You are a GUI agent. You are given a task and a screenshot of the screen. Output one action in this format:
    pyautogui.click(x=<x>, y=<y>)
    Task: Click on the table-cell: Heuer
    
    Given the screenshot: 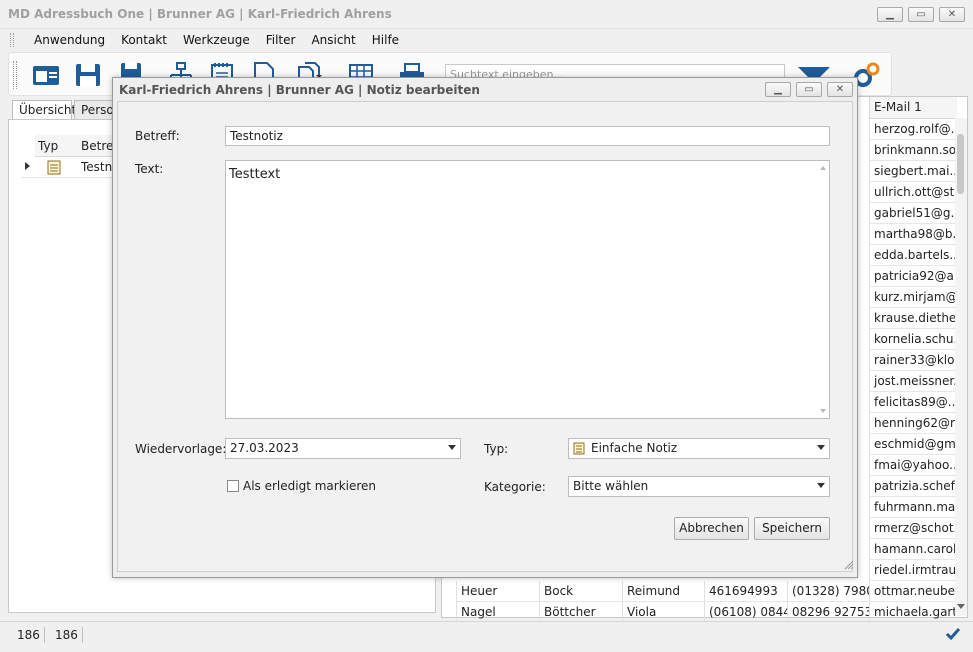 What is the action you would take?
    pyautogui.click(x=497, y=591)
    